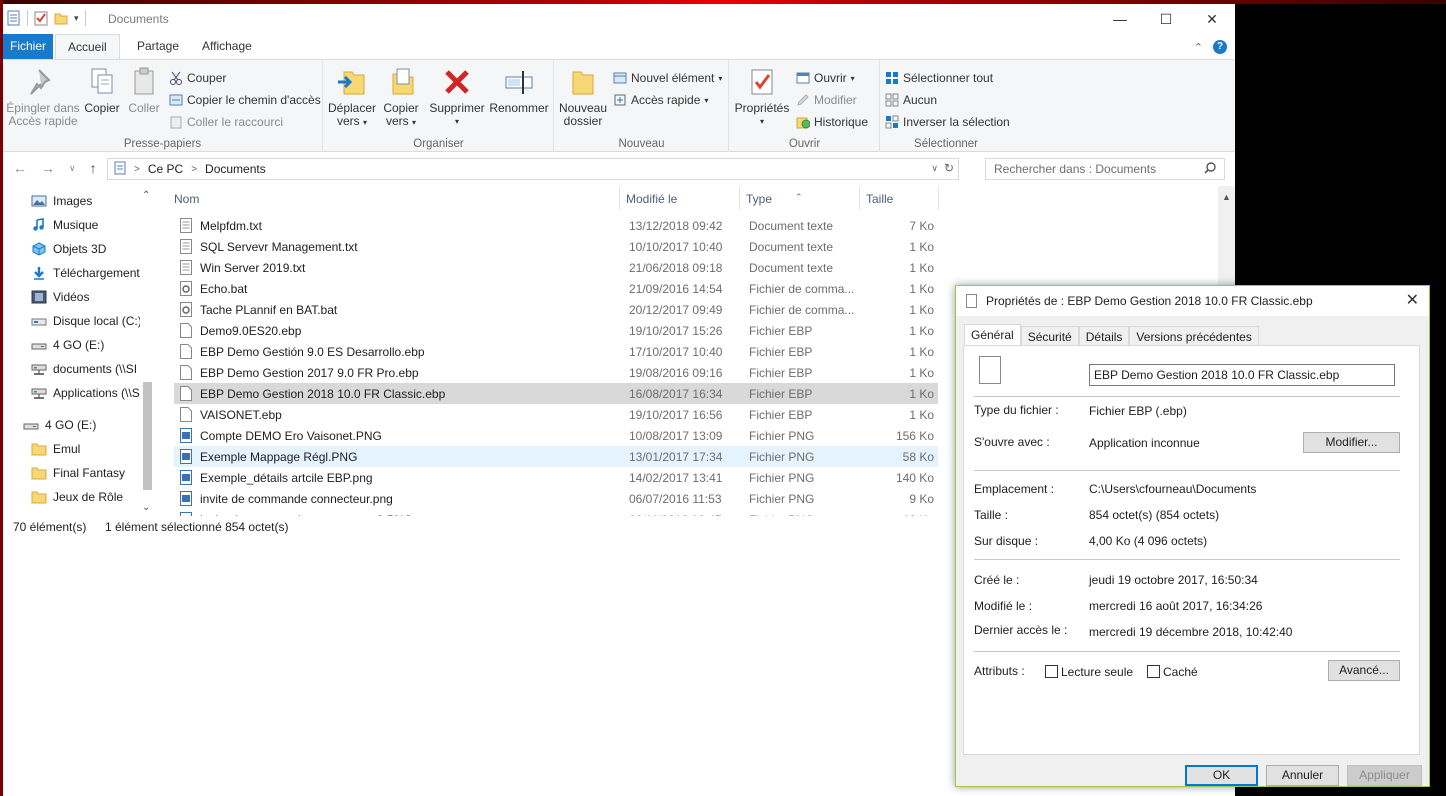 Image resolution: width=1446 pixels, height=796 pixels. What do you see at coordinates (879, 199) in the screenshot?
I see `column-size: Taille` at bounding box center [879, 199].